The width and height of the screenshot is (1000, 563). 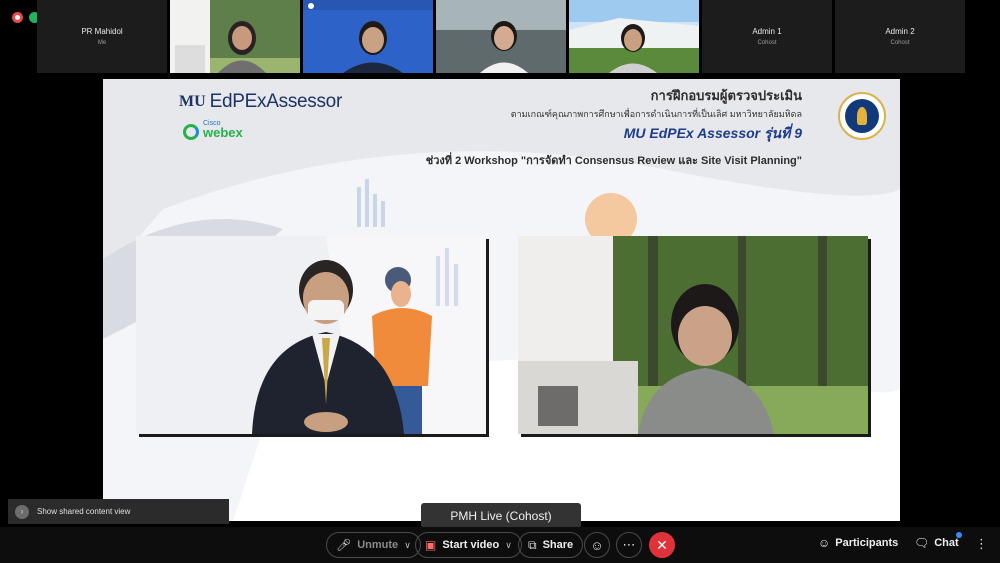 I want to click on participant-video-frame, so click(x=693, y=335).